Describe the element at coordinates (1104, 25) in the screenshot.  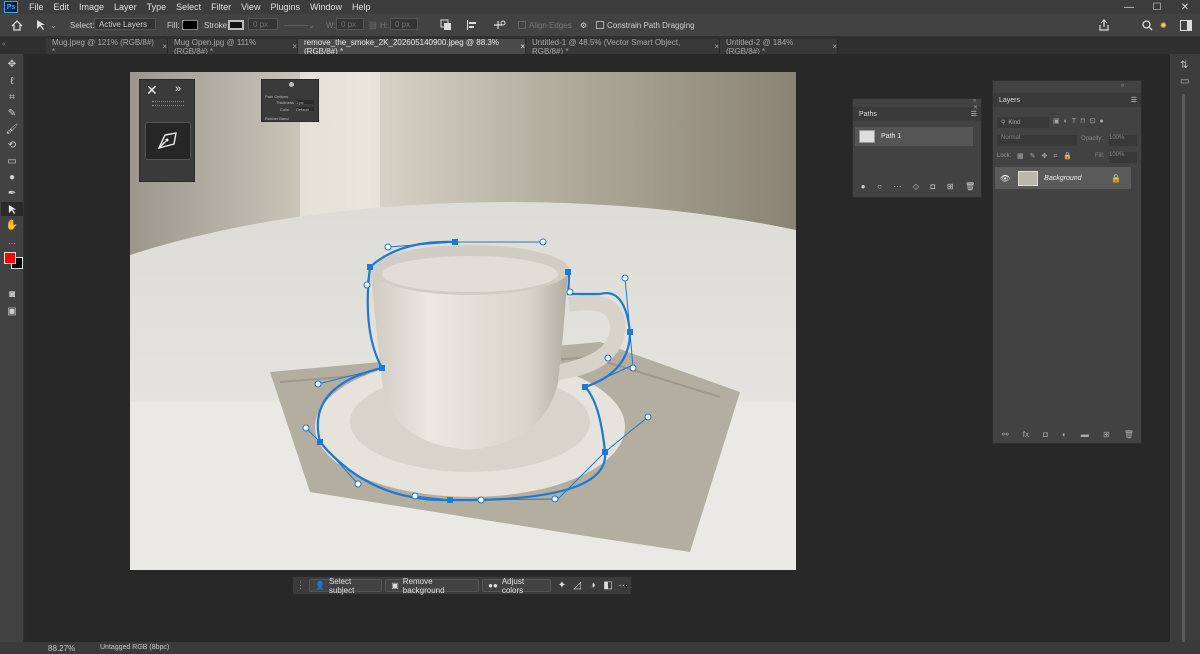
I see `share-icon` at that location.